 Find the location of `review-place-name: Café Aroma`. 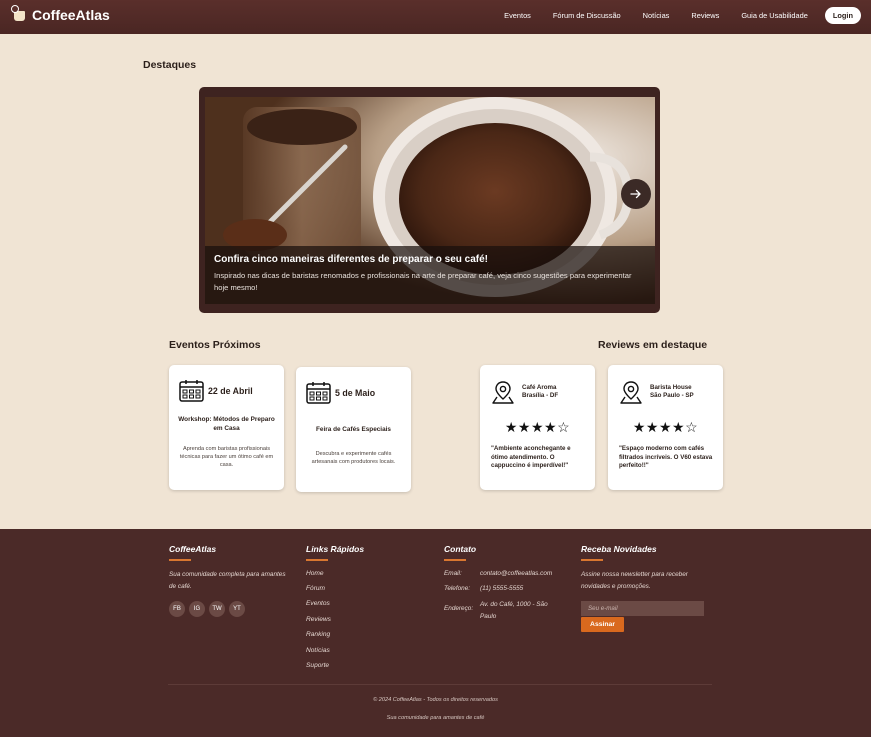

review-place-name: Café Aroma is located at coordinates (539, 387).